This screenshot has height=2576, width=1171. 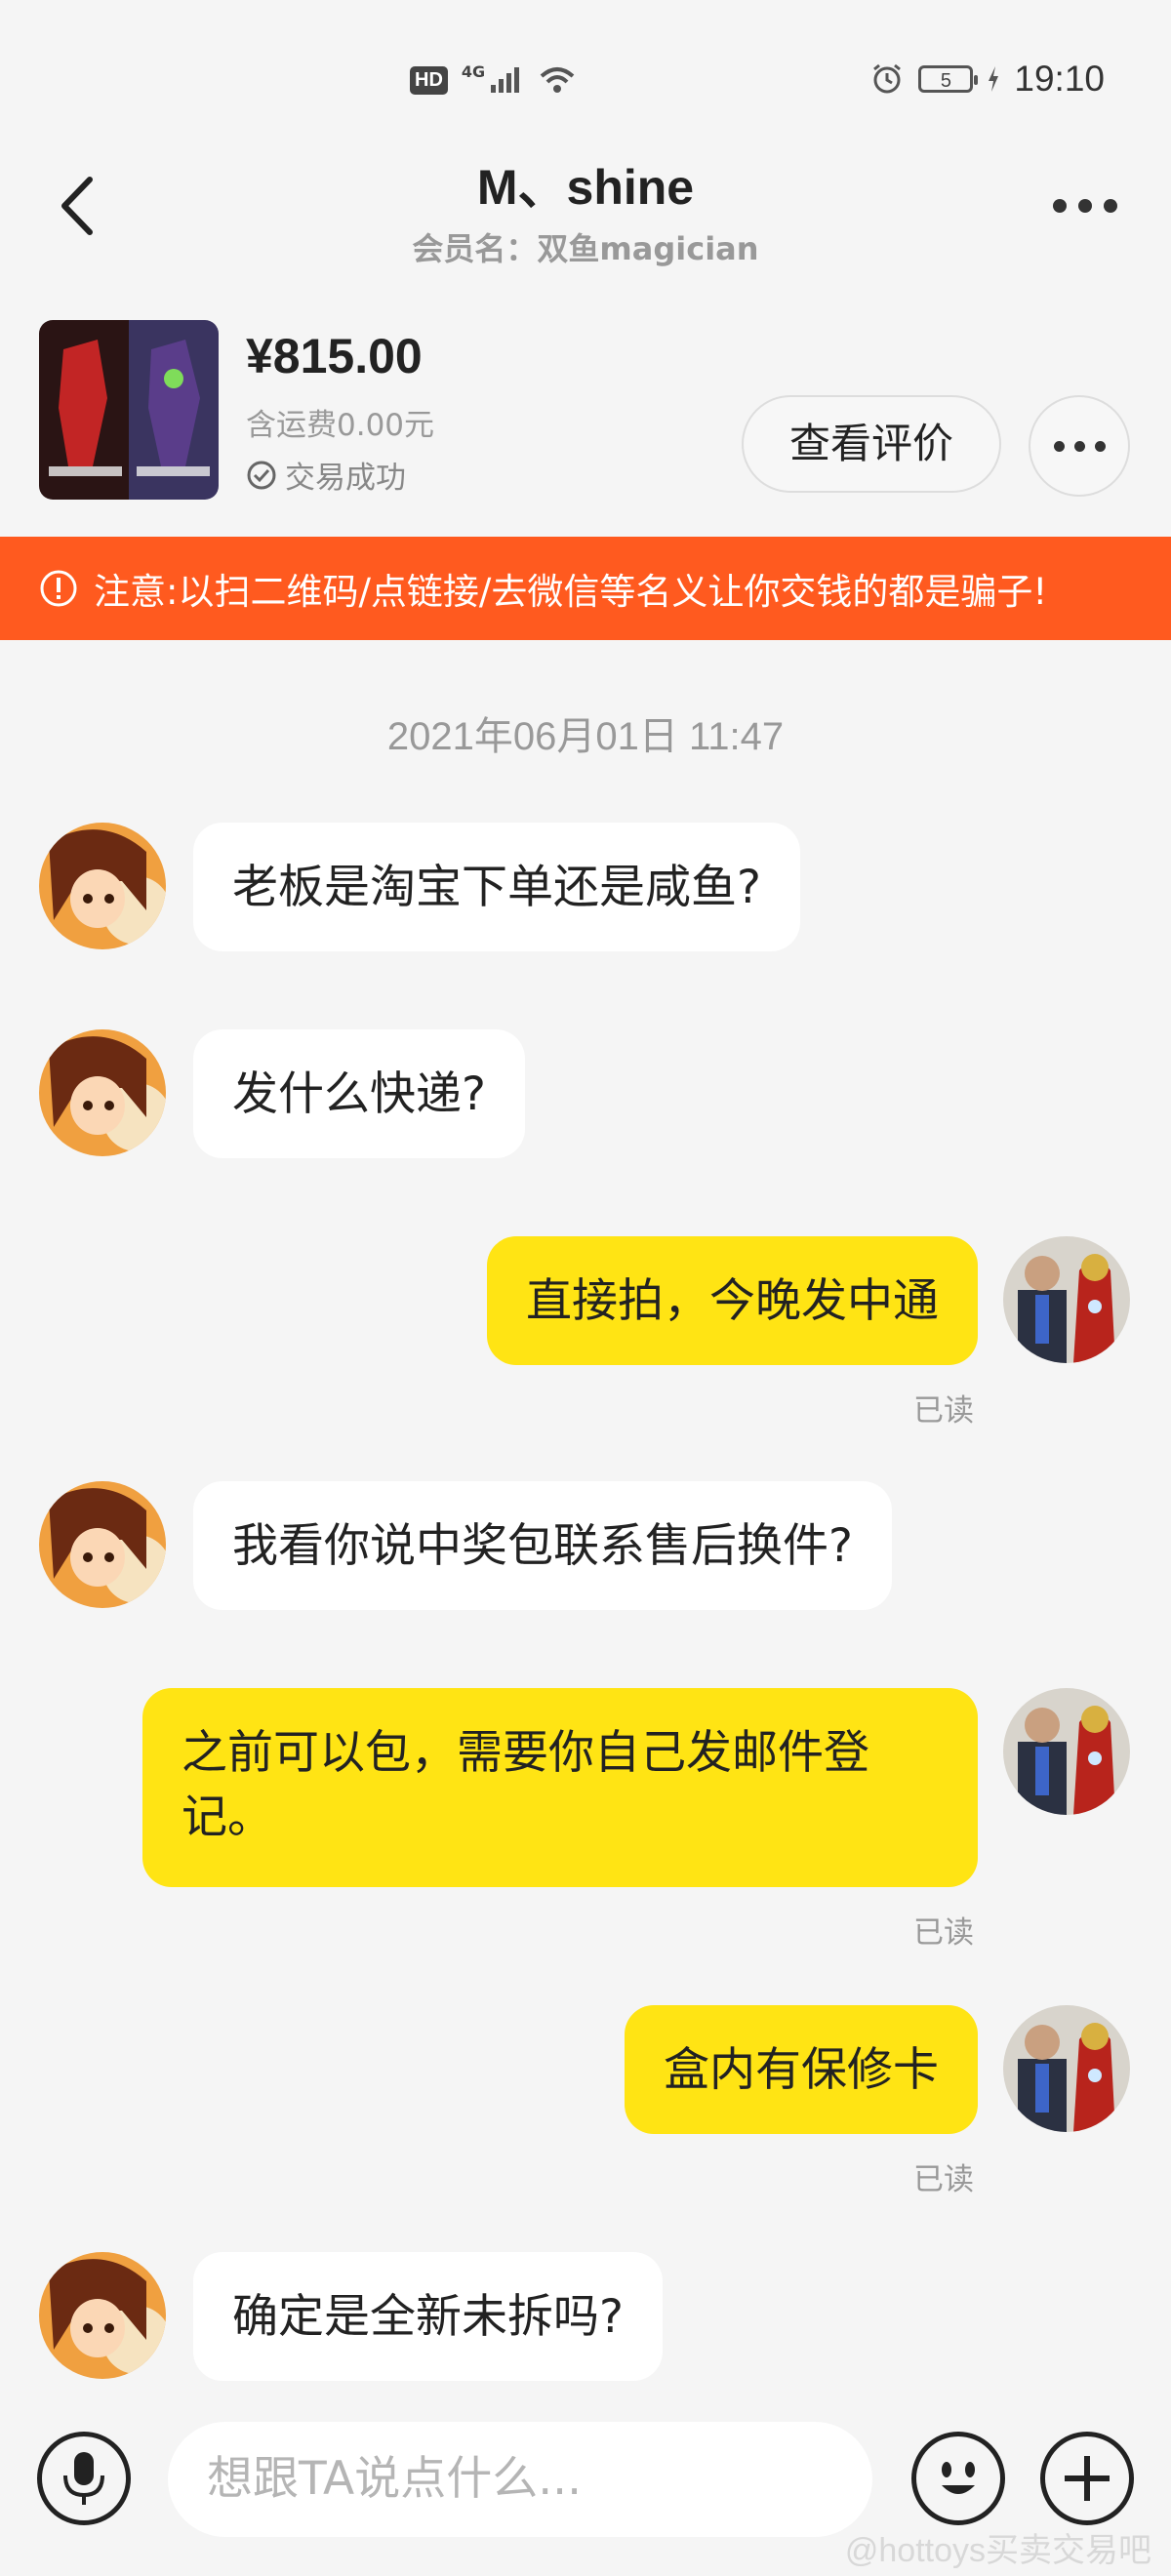 What do you see at coordinates (340, 425) in the screenshot?
I see `shipping-fee: 含运费0.00元` at bounding box center [340, 425].